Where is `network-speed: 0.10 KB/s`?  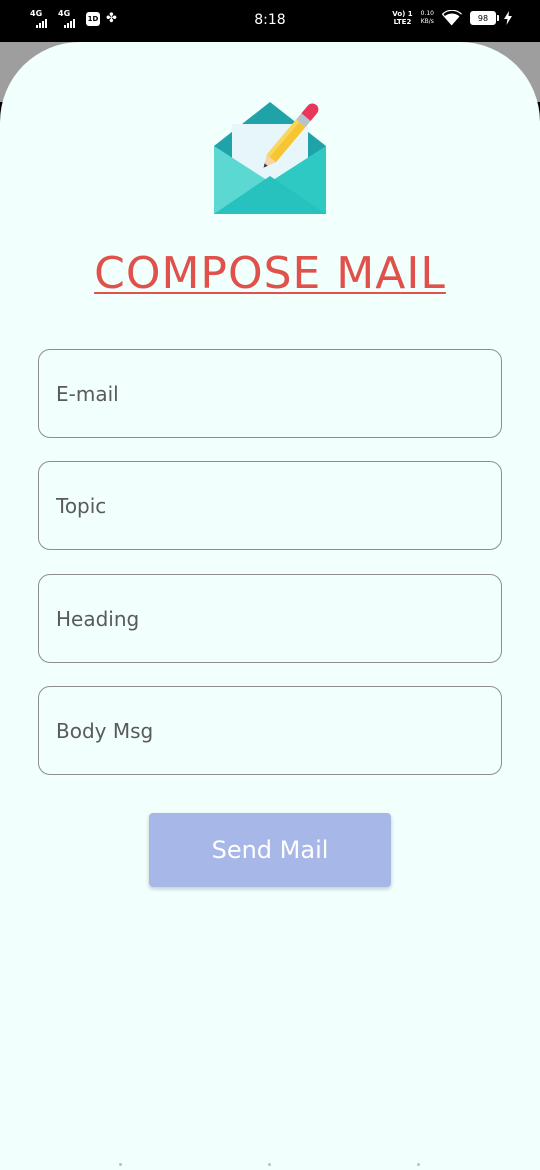
network-speed: 0.10 KB/s is located at coordinates (427, 18).